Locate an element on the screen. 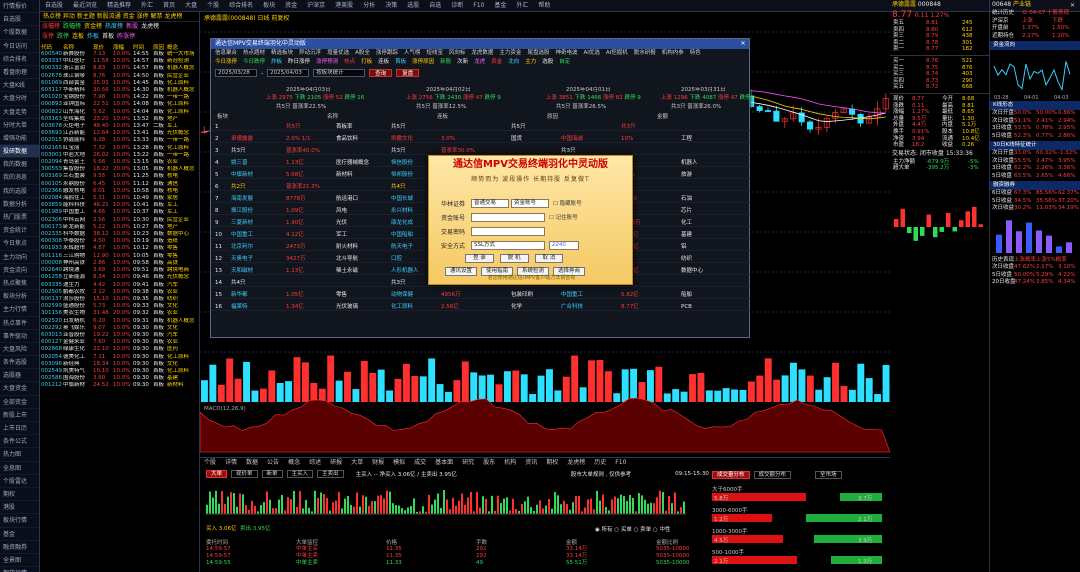  review-tab: 涨停预测 is located at coordinates (327, 62).